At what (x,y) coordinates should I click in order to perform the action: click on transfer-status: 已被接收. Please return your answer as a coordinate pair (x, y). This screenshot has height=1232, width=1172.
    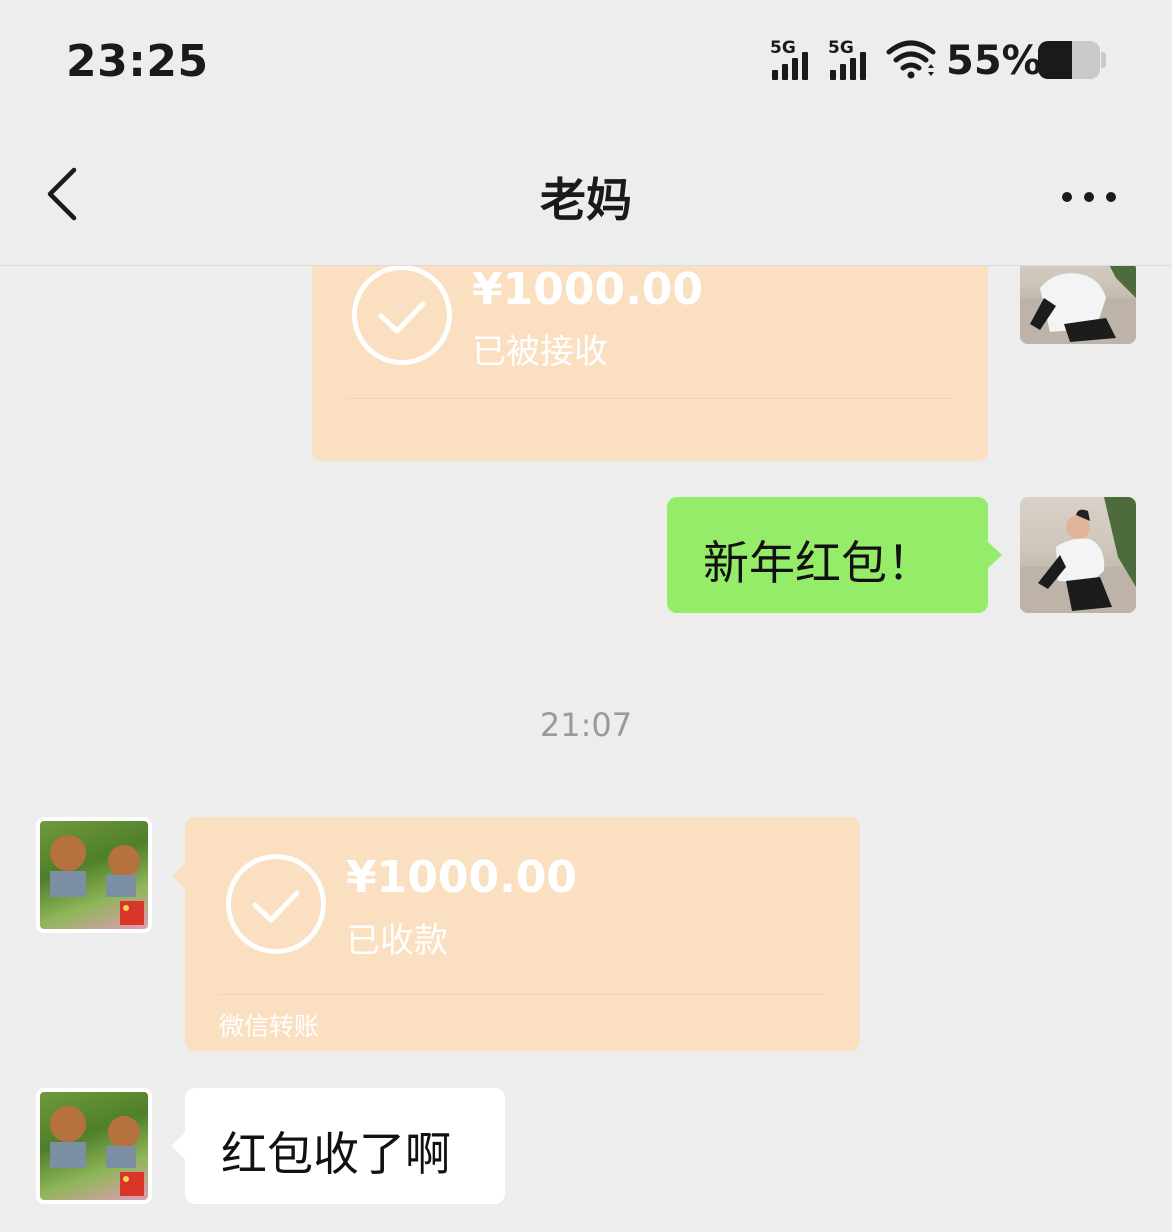
    Looking at the image, I should click on (540, 352).